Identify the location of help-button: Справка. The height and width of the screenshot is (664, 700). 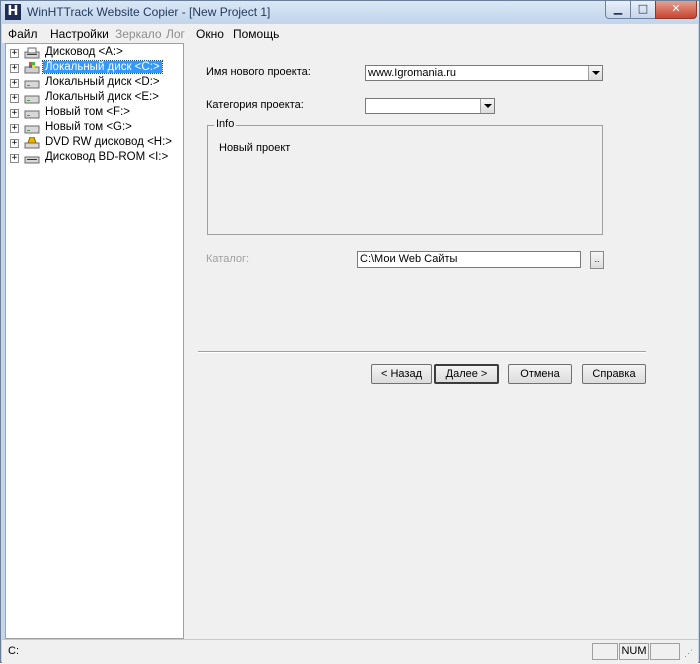
(614, 374).